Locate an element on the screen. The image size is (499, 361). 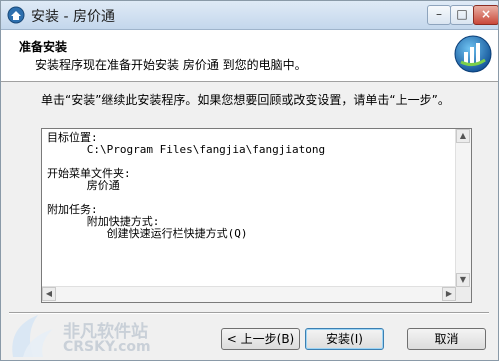
back-button: < 上一步(B) is located at coordinates (260, 339).